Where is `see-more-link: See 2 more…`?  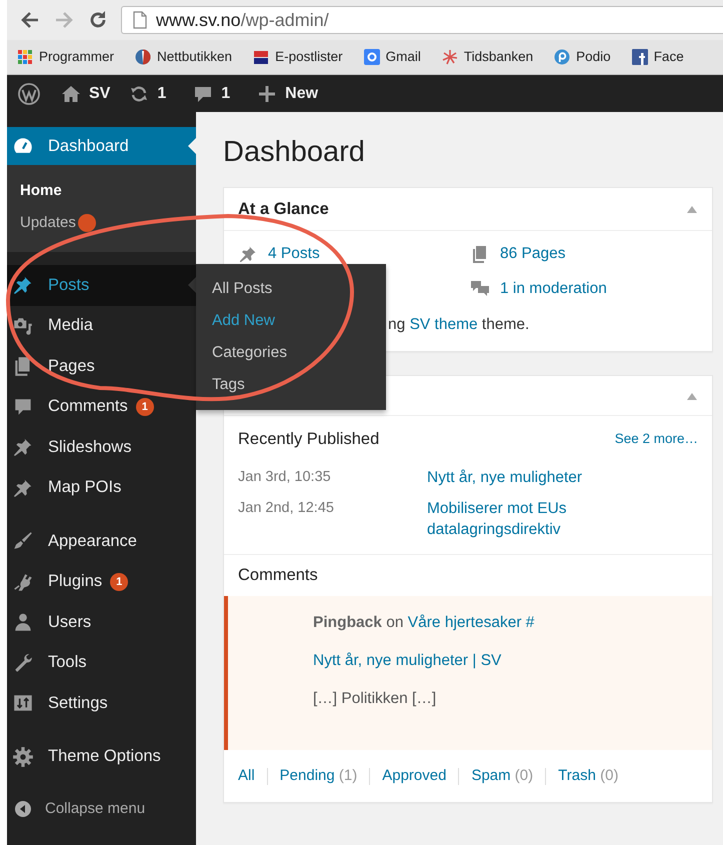
see-more-link: See 2 more… is located at coordinates (656, 439).